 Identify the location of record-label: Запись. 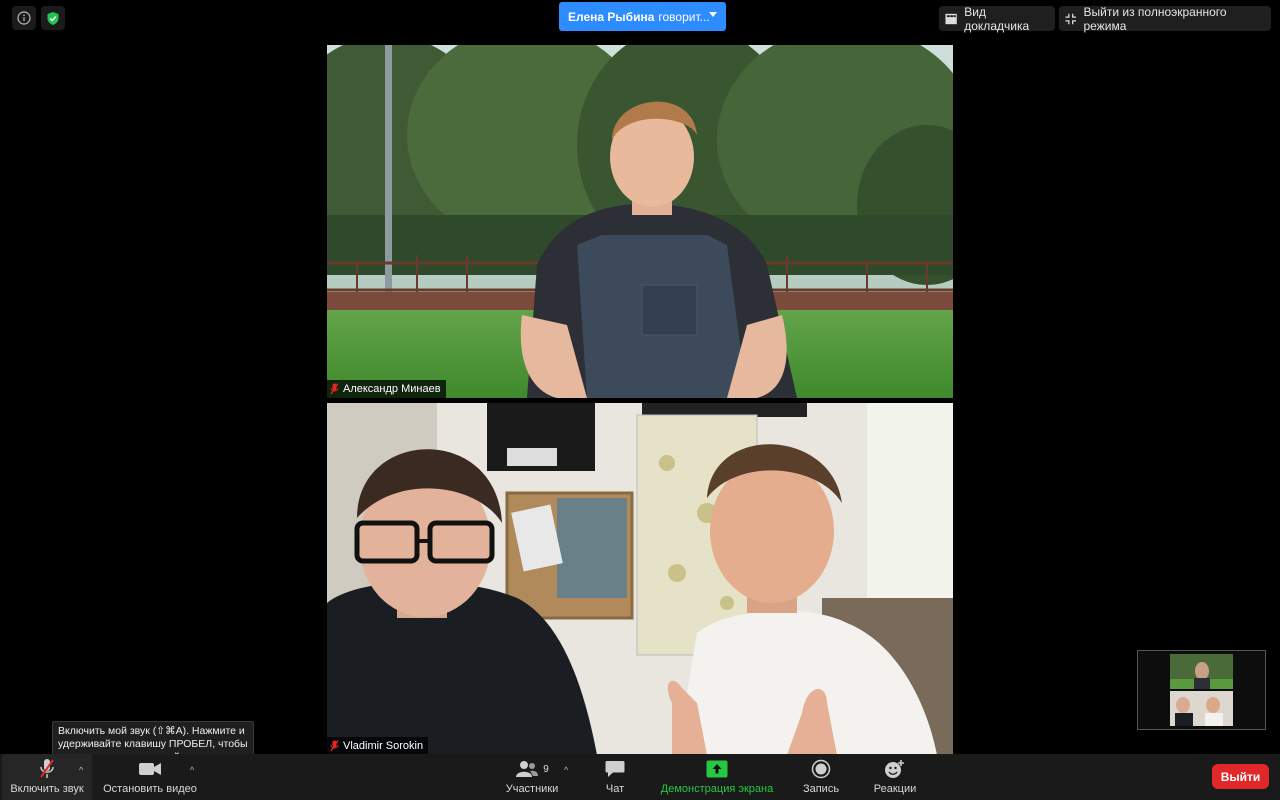
(821, 789).